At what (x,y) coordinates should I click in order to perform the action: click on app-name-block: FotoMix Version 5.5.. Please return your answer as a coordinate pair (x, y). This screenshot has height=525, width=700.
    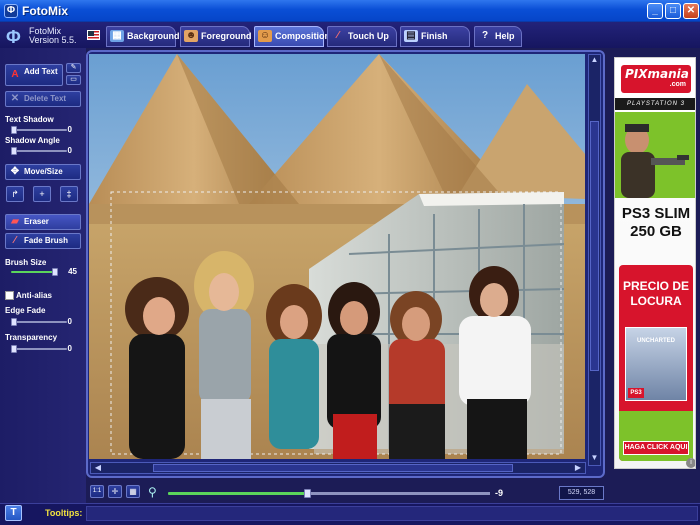
    Looking at the image, I should click on (53, 36).